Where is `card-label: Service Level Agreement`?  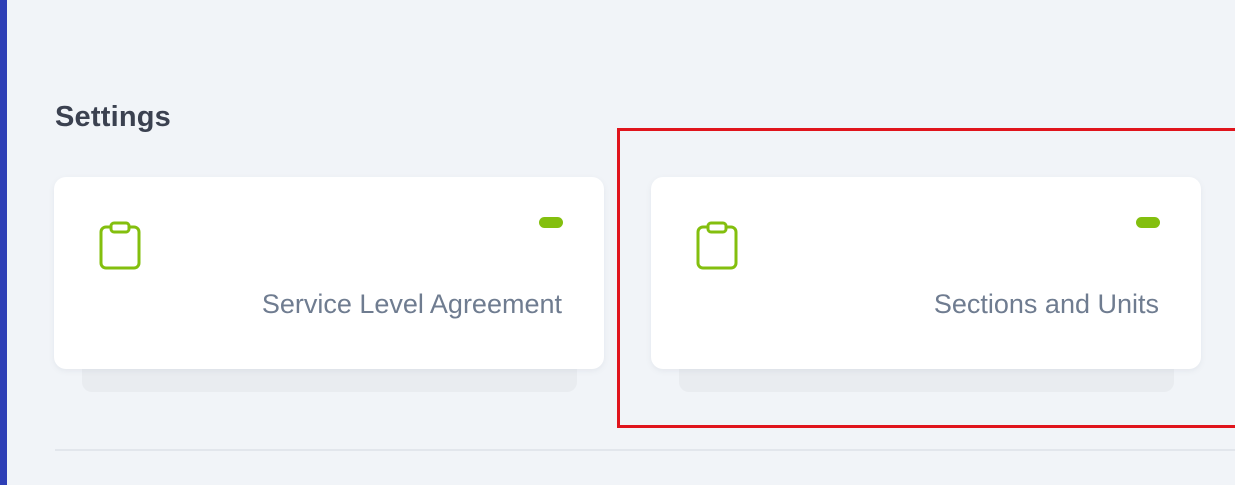 card-label: Service Level Agreement is located at coordinates (411, 304).